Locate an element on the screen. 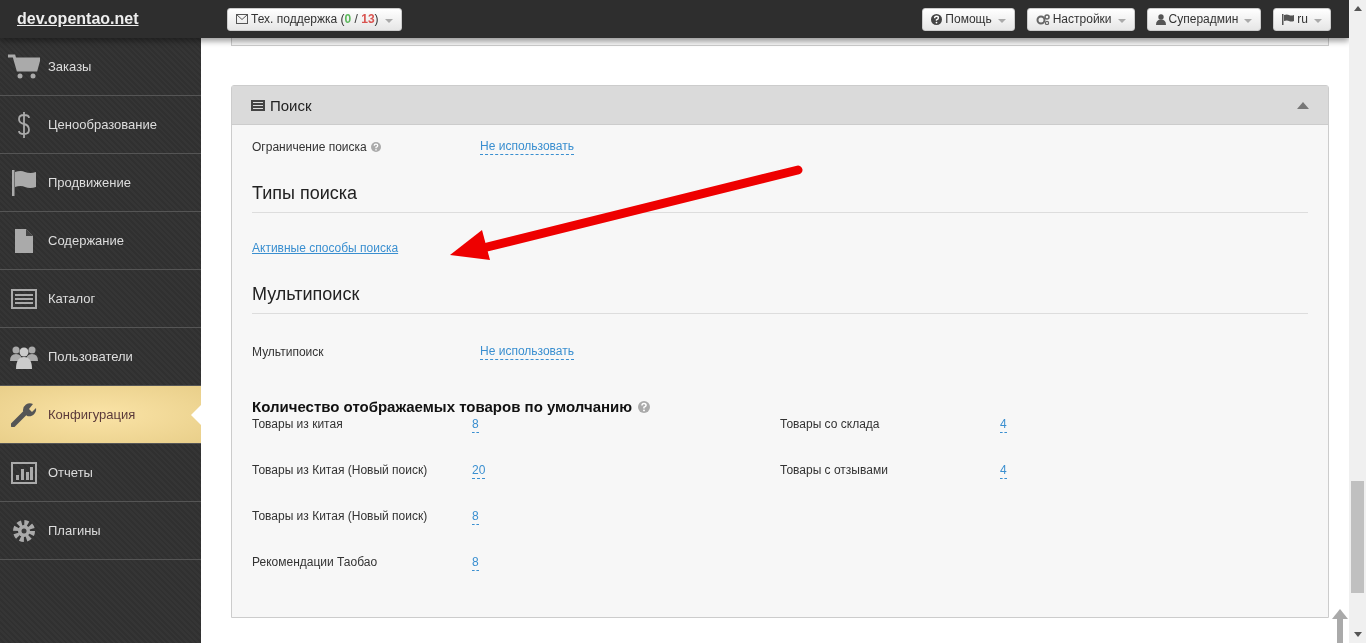  menu-button: ru is located at coordinates (1302, 19).